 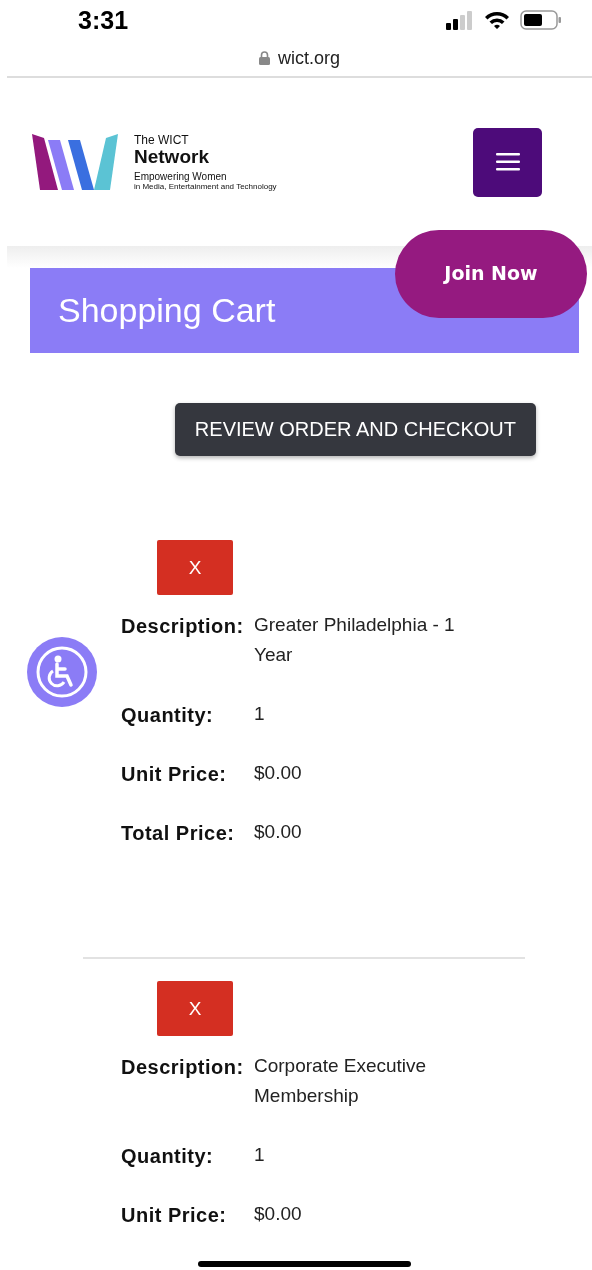 I want to click on field-value: Greater Philadelphia - 1 Year, so click(x=355, y=640).